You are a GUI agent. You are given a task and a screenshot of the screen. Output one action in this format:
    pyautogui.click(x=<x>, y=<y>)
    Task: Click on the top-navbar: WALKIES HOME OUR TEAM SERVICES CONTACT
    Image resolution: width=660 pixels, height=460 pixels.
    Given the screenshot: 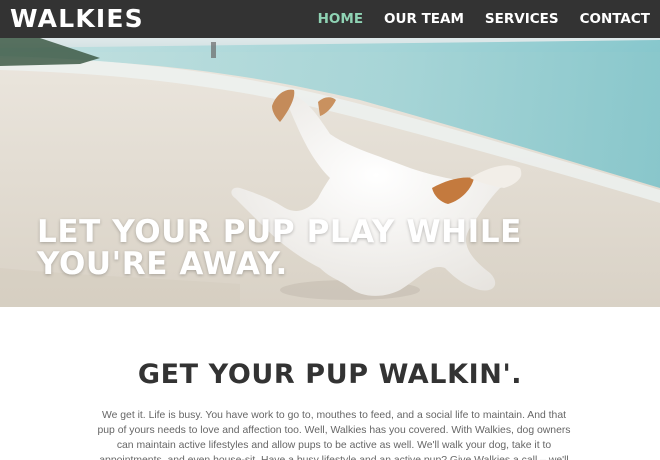 What is the action you would take?
    pyautogui.click(x=330, y=19)
    